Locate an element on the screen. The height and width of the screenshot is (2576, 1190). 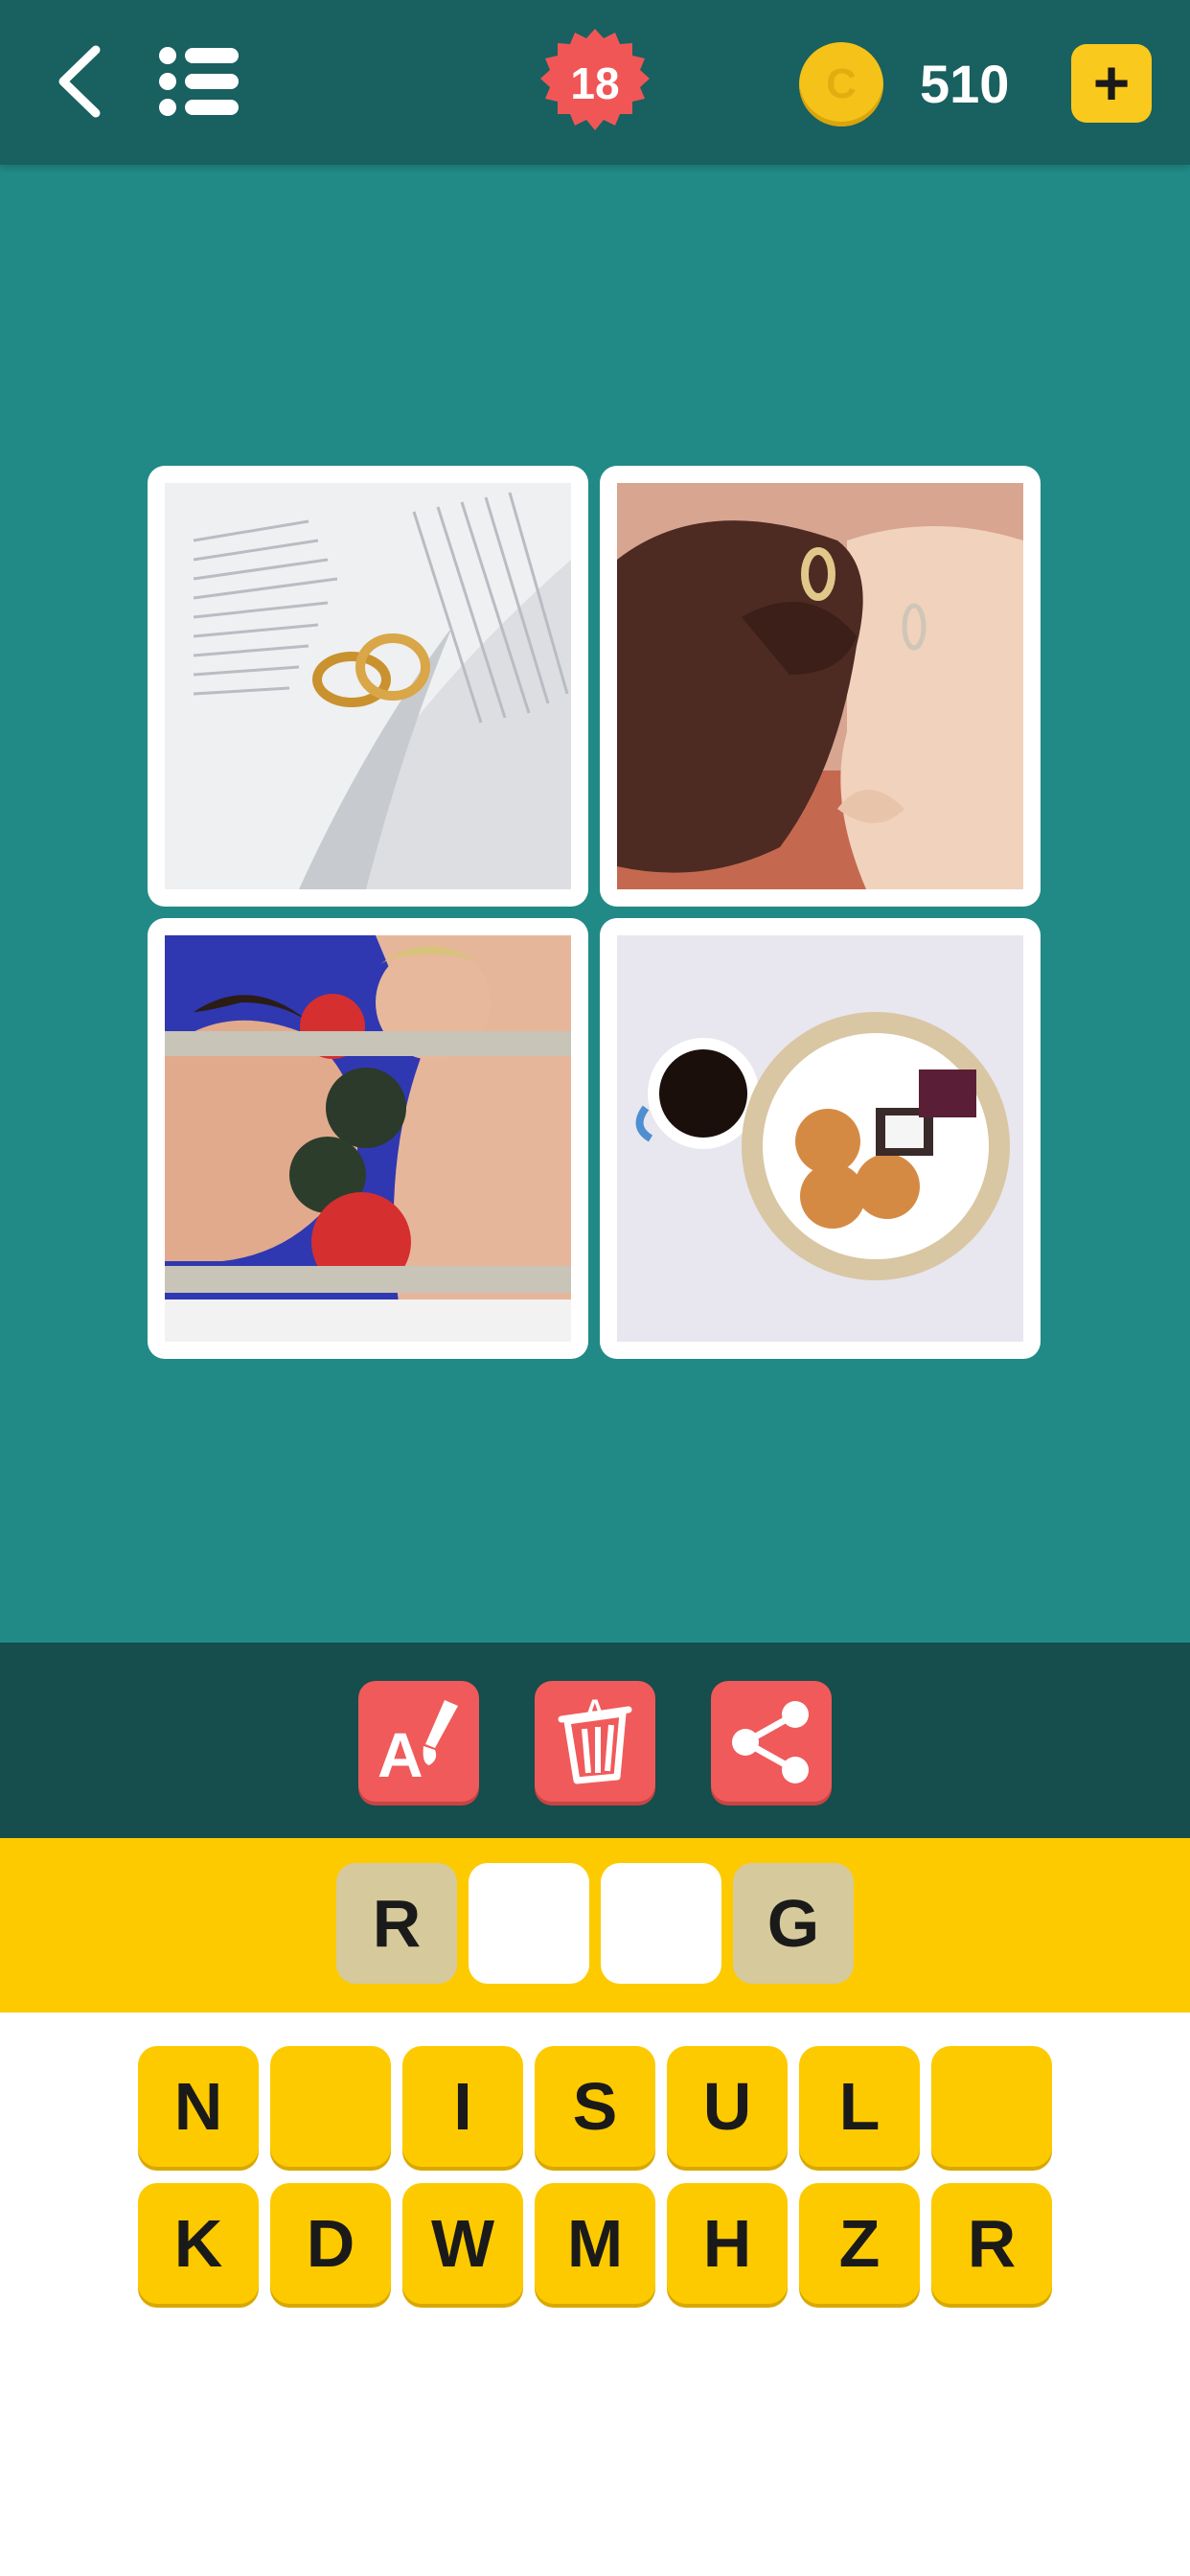
hint-toolbar: A A is located at coordinates (595, 1740).